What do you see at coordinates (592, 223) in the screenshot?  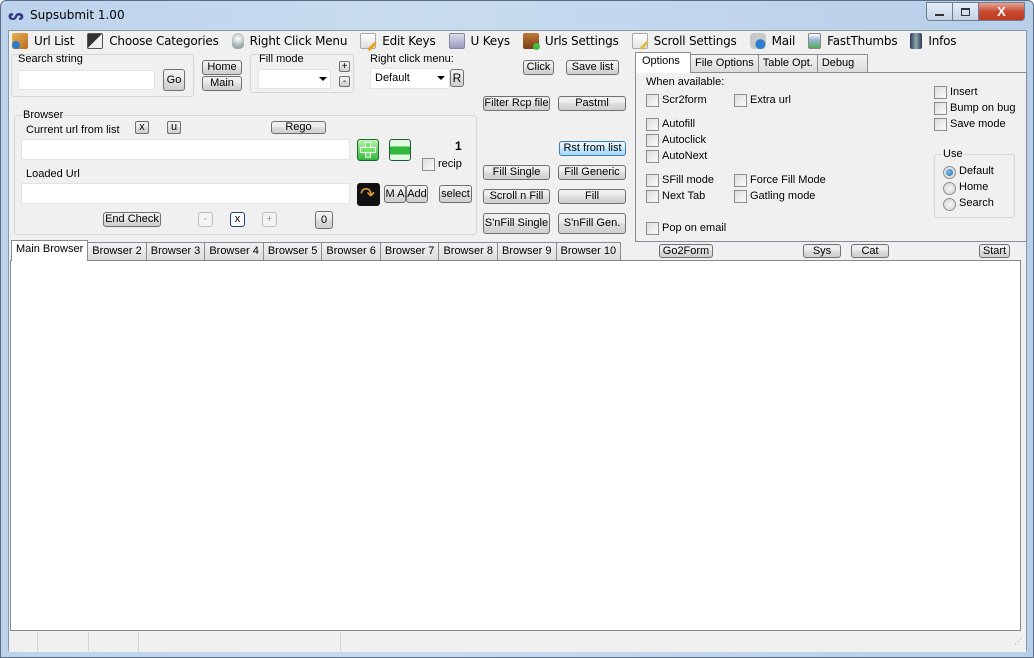 I see `snfill-gen-button: S'nFill Gen.` at bounding box center [592, 223].